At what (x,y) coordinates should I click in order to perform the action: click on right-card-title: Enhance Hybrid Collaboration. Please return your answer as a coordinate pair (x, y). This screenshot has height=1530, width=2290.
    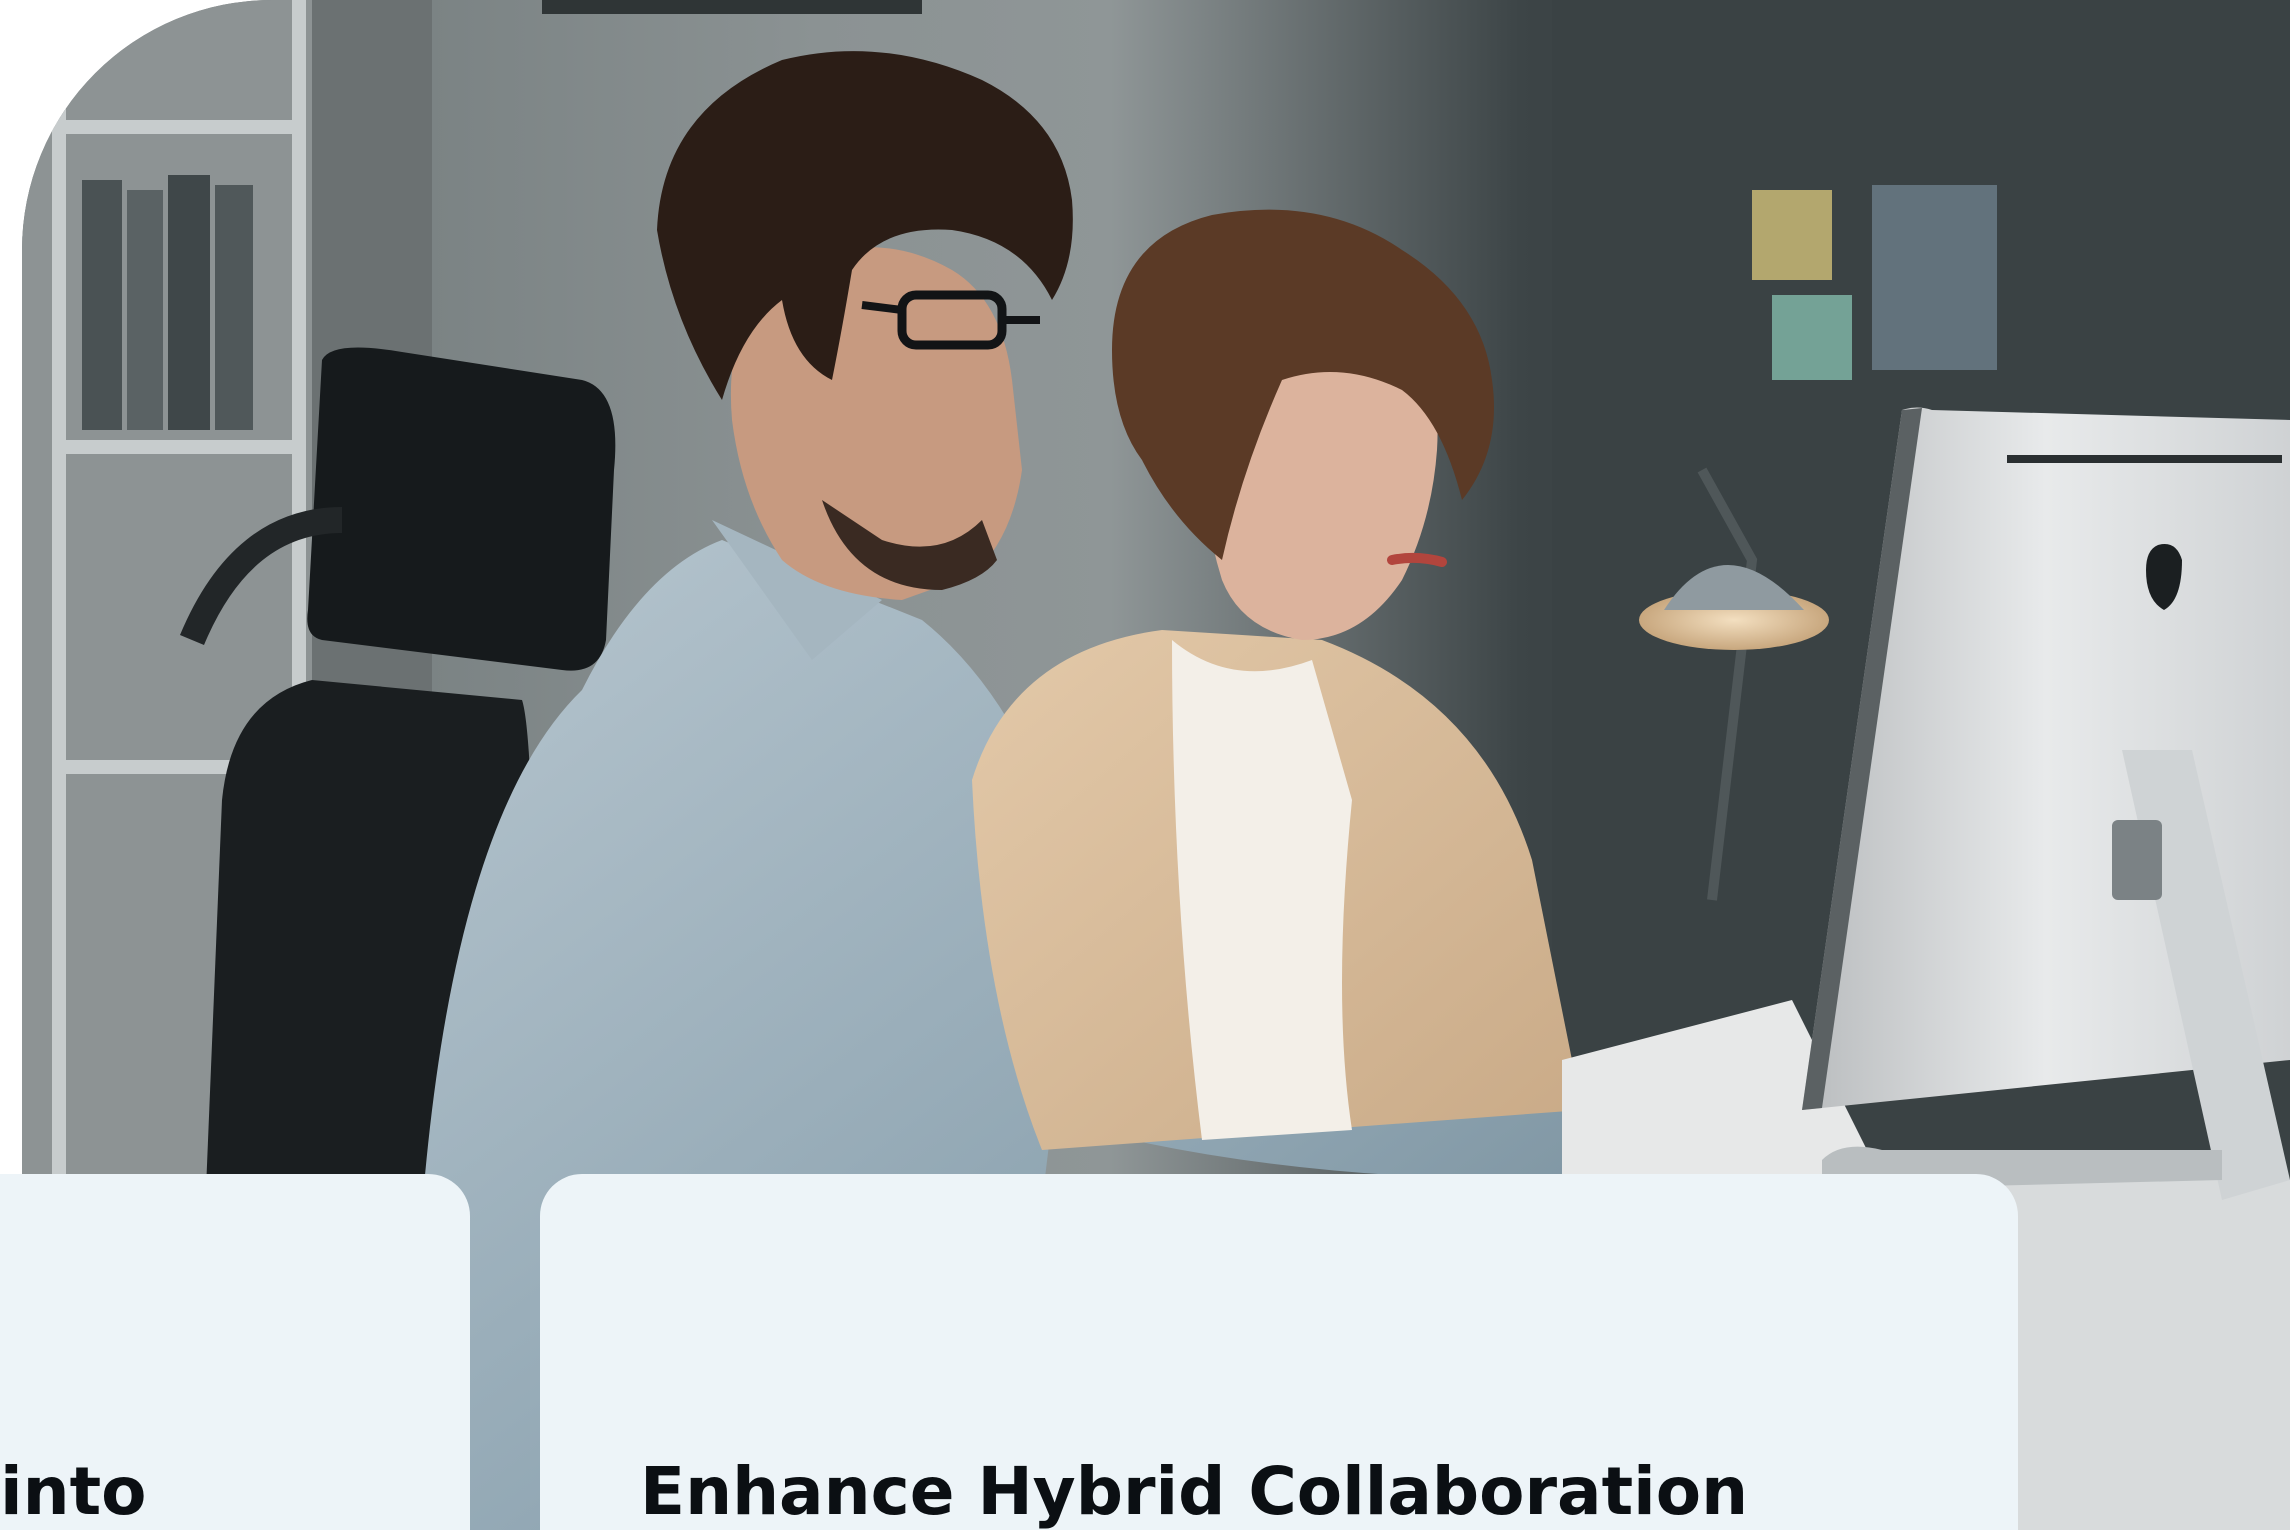
    Looking at the image, I should click on (1194, 1491).